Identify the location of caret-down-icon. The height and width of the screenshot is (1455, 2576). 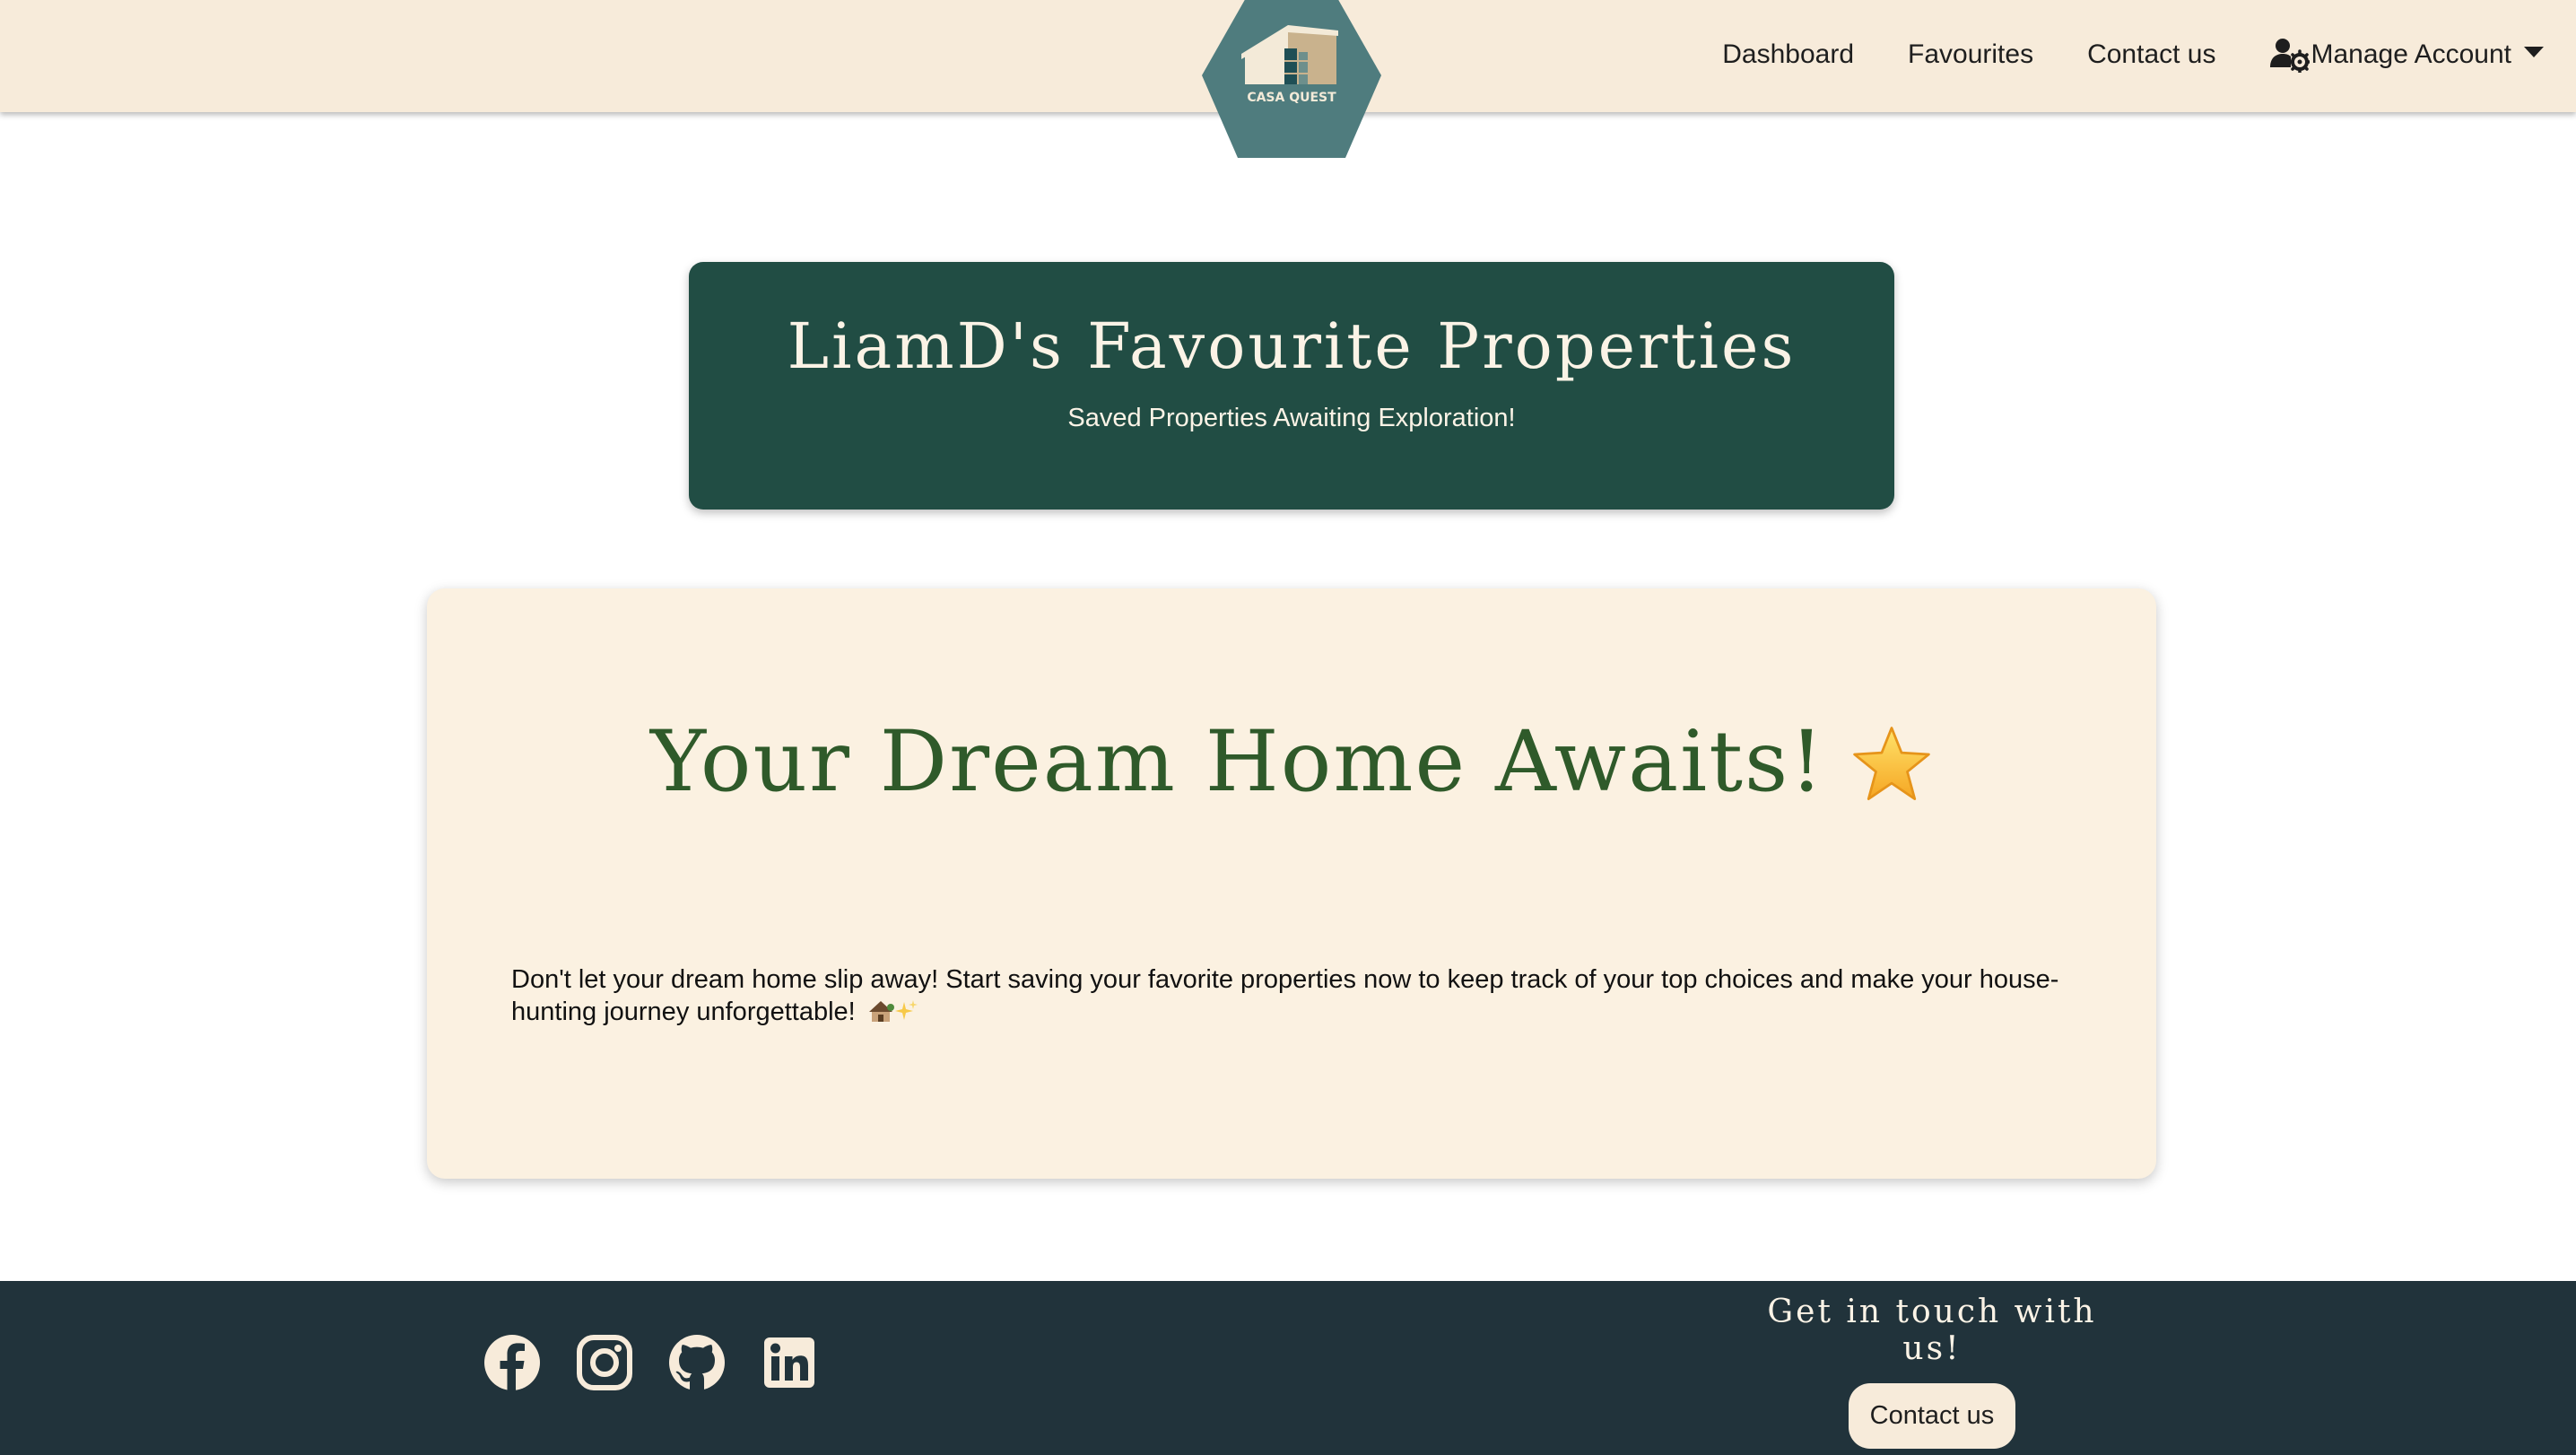
(2534, 52).